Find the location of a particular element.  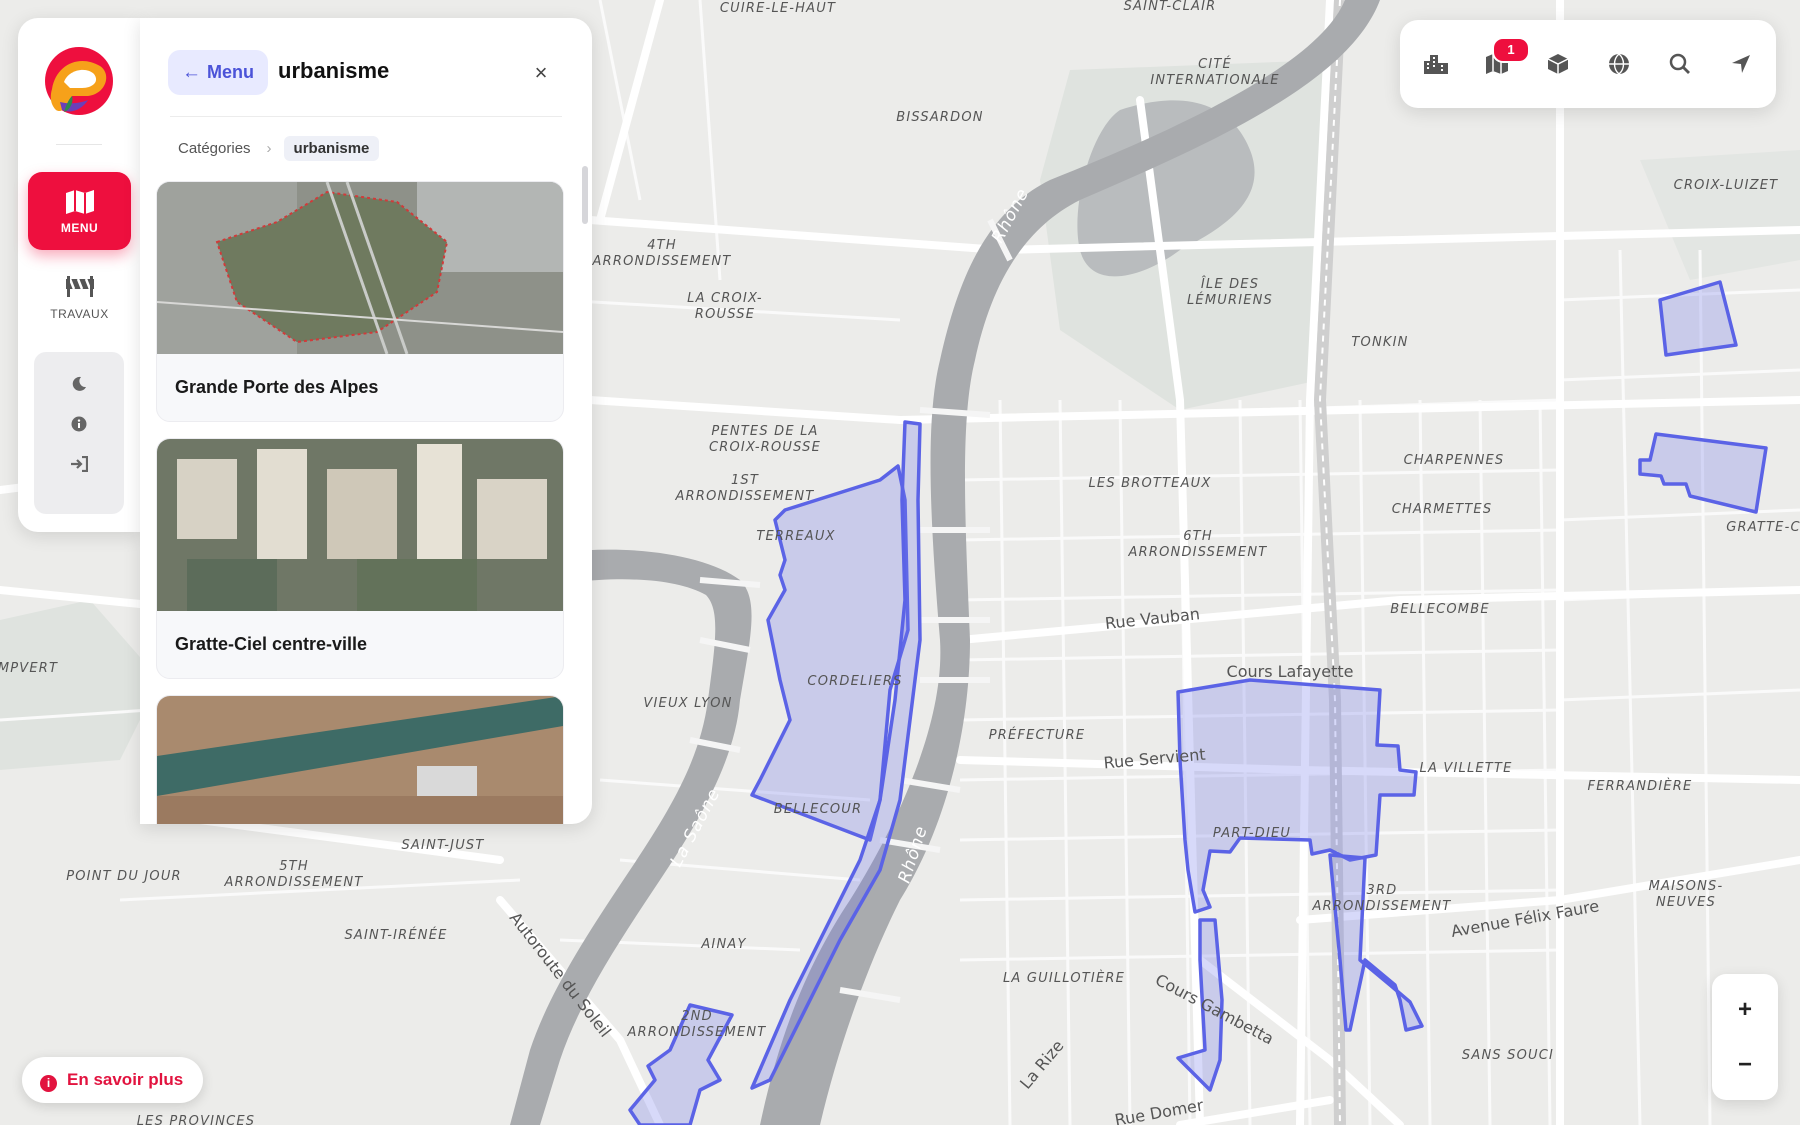

svg-text: PRÉFECTURE is located at coordinates (1037, 735).